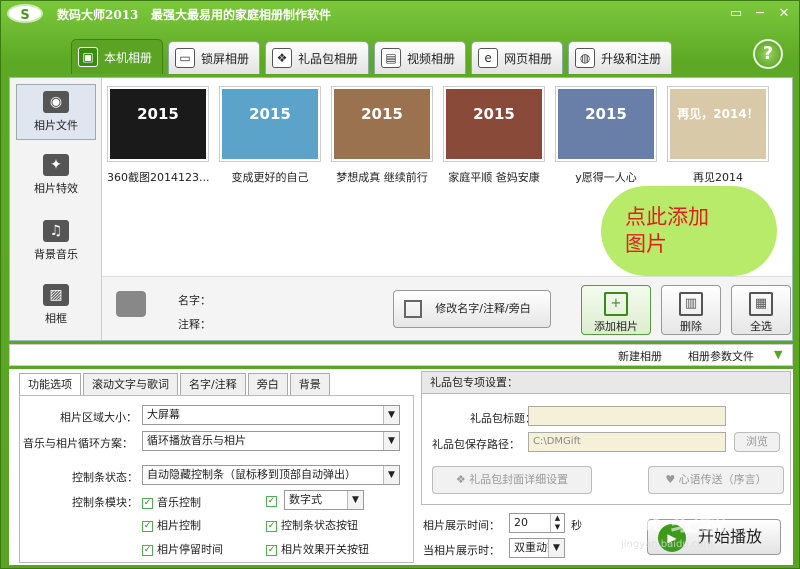  Describe the element at coordinates (722, 479) in the screenshot. I see `heart-message-label: 心语传送（序言）` at that location.